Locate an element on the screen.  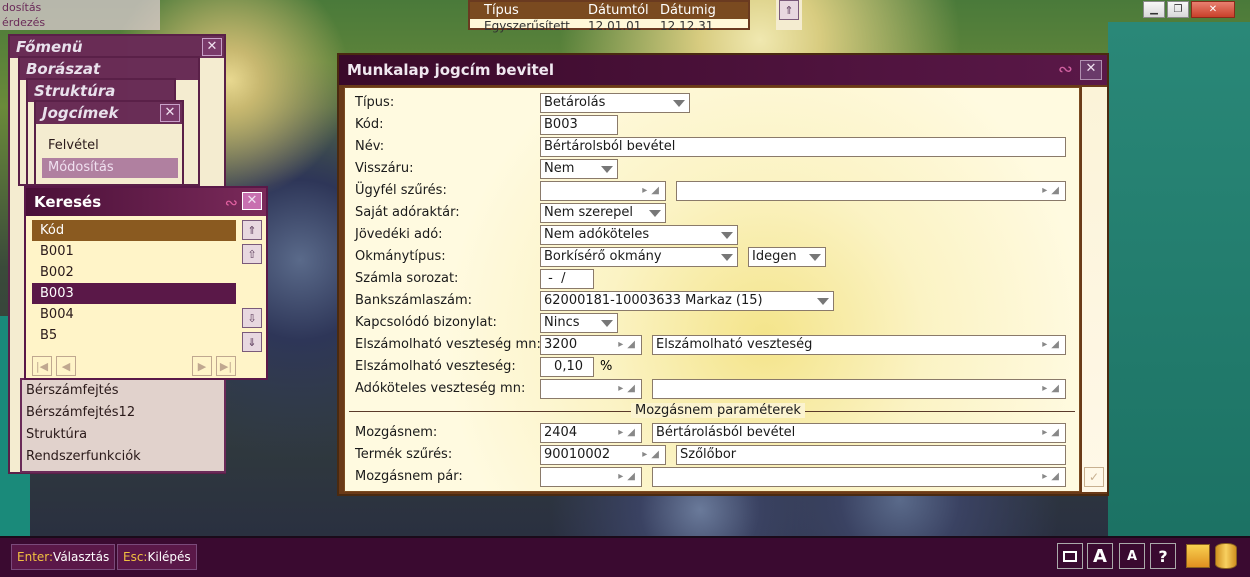
menu-strip-item: dosítás is located at coordinates (80, 7).